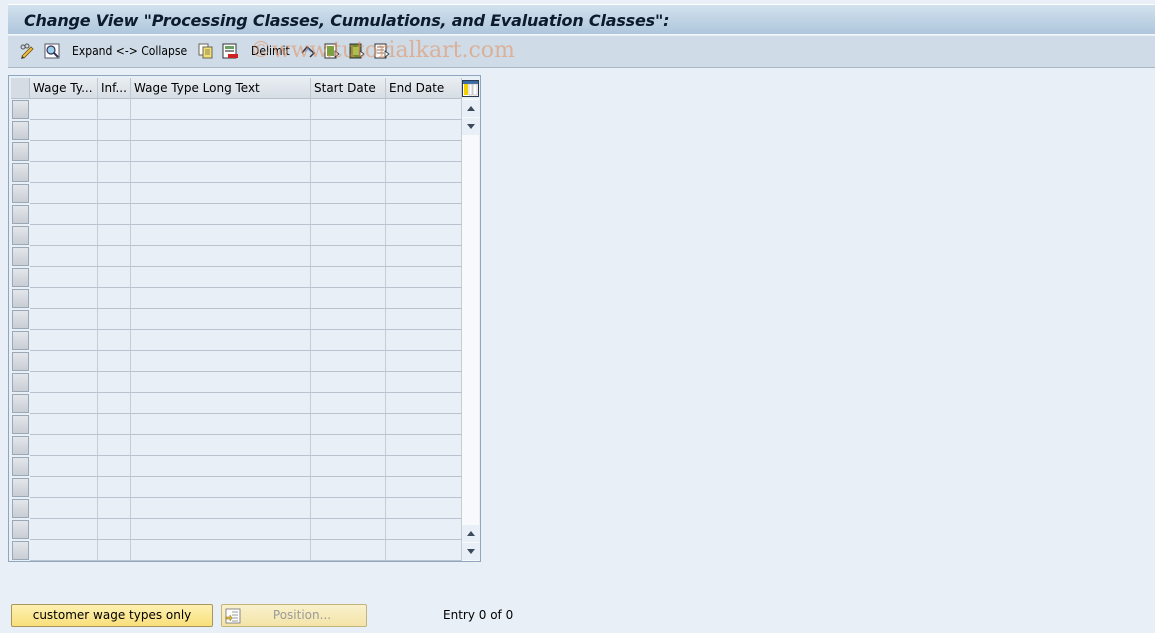  Describe the element at coordinates (230, 51) in the screenshot. I see `delete-button` at that location.